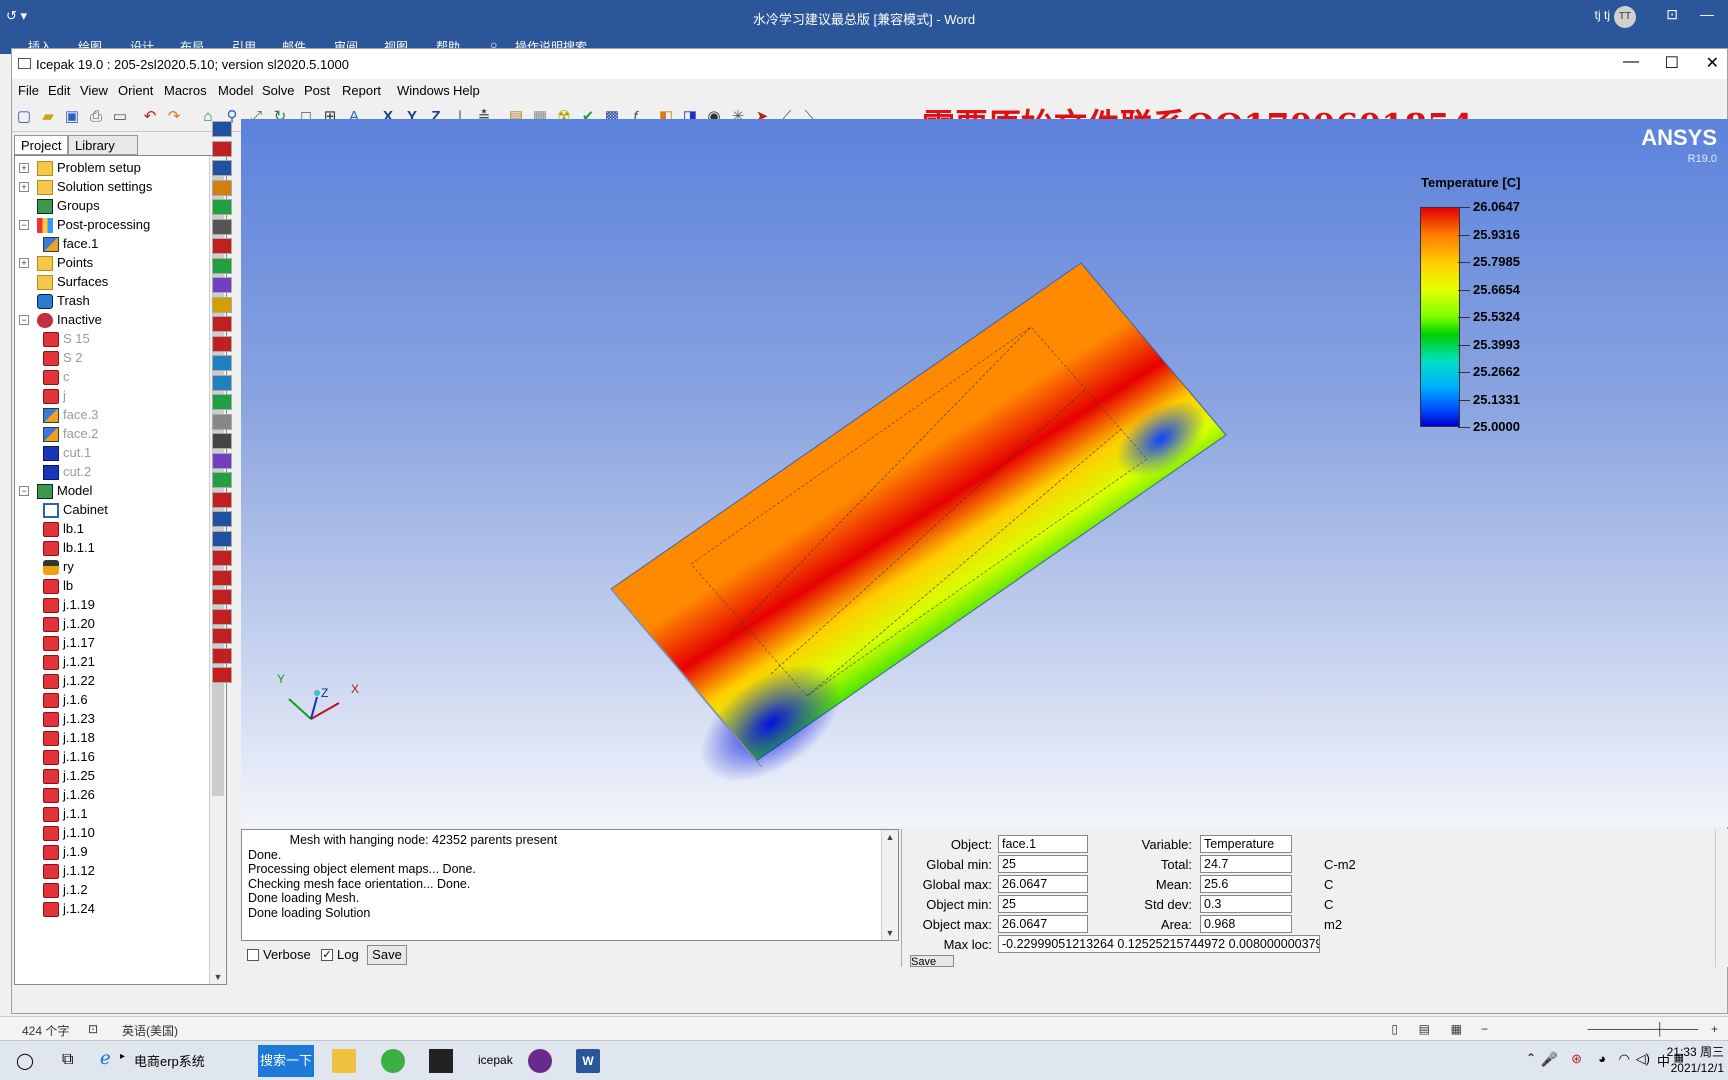 The image size is (1728, 1080). What do you see at coordinates (540, 1061) in the screenshot?
I see `app-icon` at bounding box center [540, 1061].